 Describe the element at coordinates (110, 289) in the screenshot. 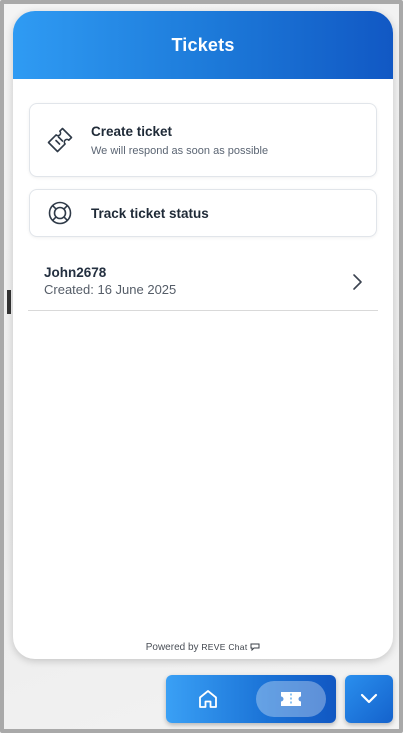

I see `ticket-created-date: Created: 16 June 2025` at that location.